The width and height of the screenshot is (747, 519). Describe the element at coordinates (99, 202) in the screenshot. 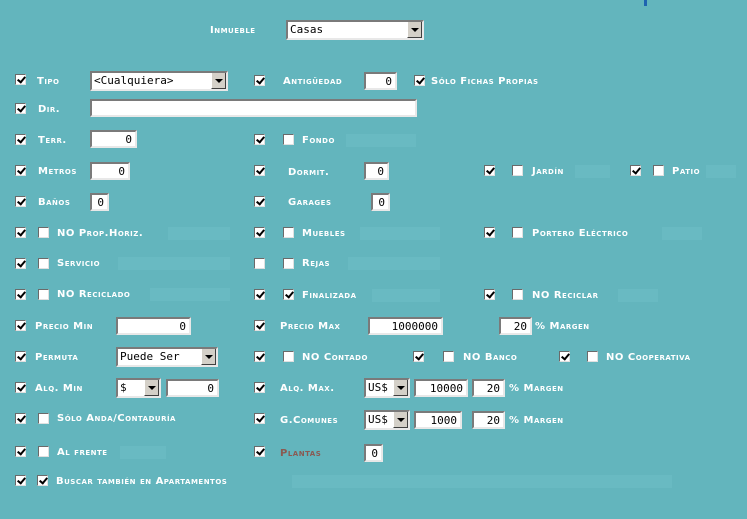

I see `banos-input: 0` at that location.